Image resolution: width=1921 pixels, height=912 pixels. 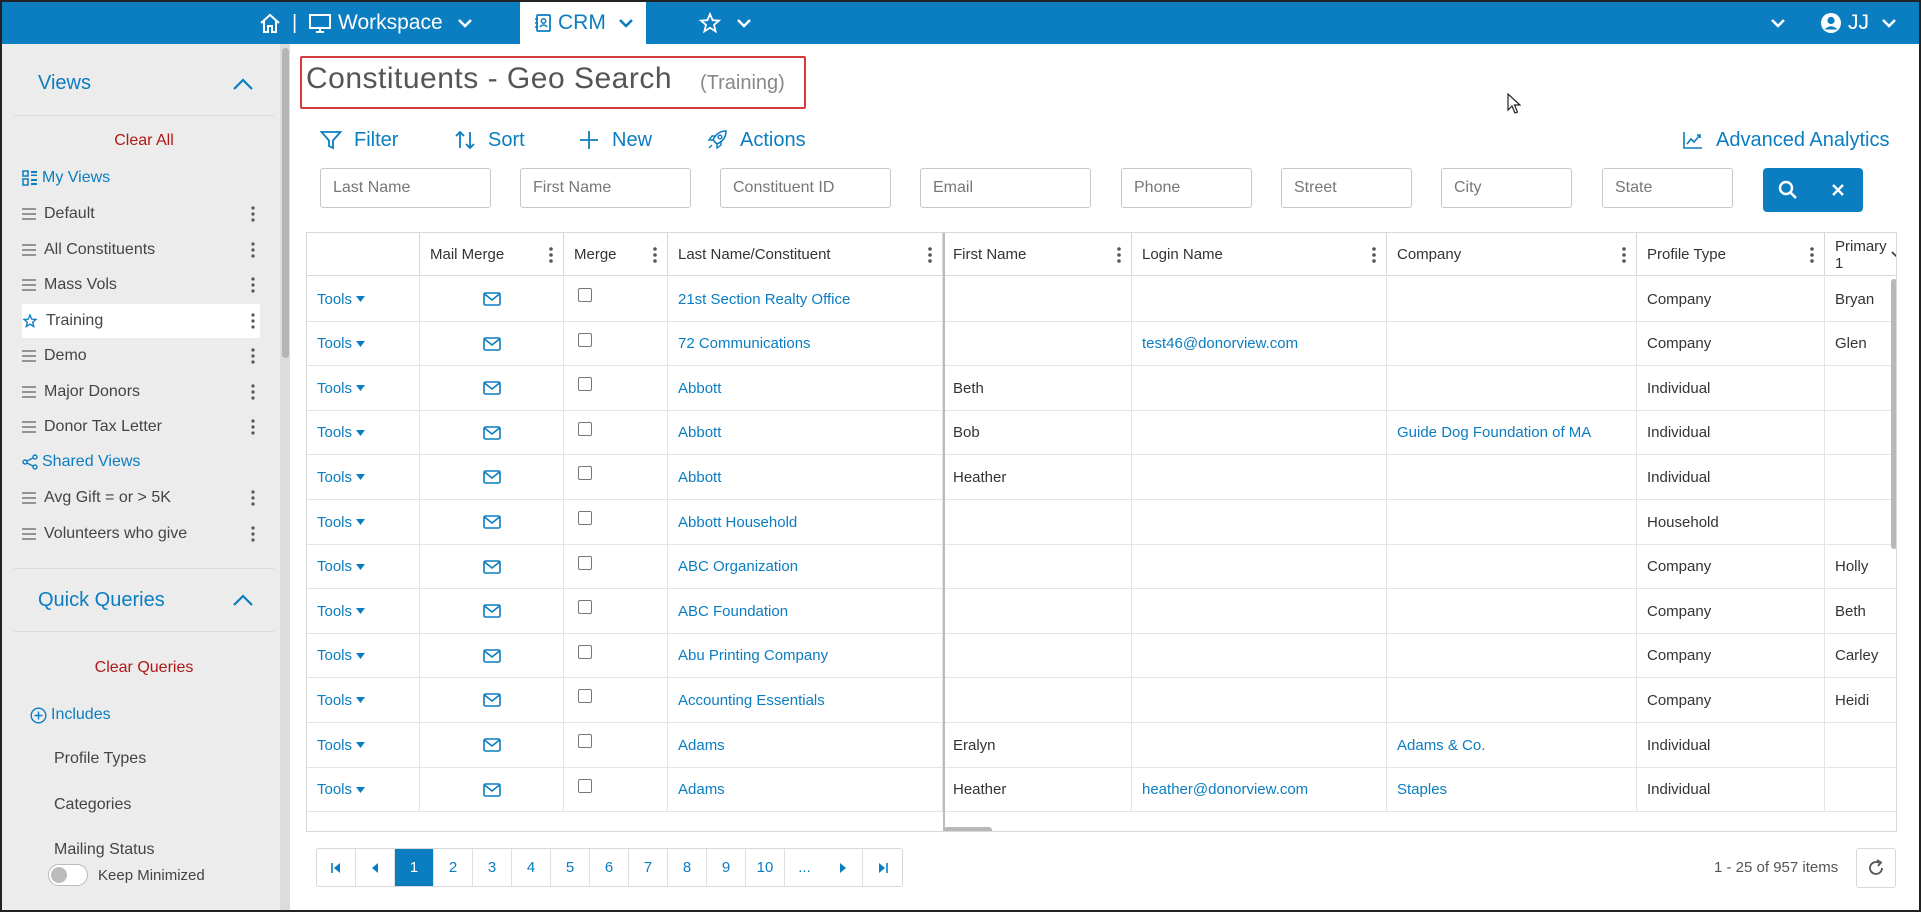 I want to click on page-7-button: 7, so click(x=648, y=867).